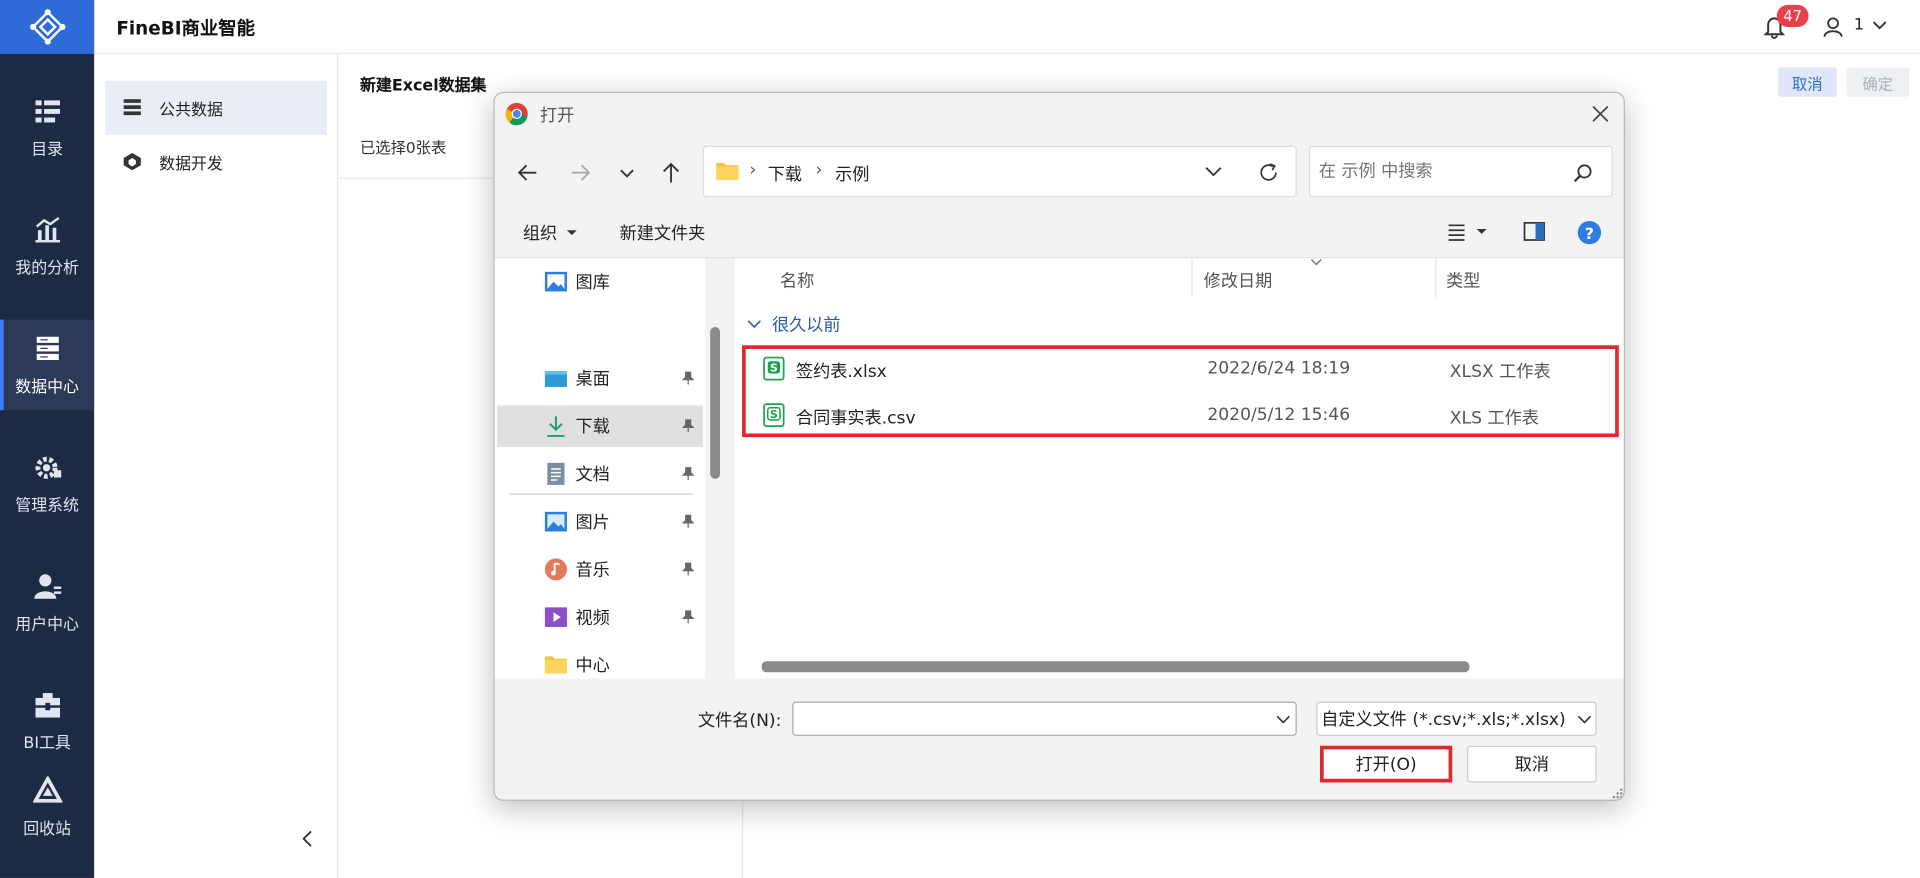  Describe the element at coordinates (307, 838) in the screenshot. I see `collapse-sidebar-icon` at that location.